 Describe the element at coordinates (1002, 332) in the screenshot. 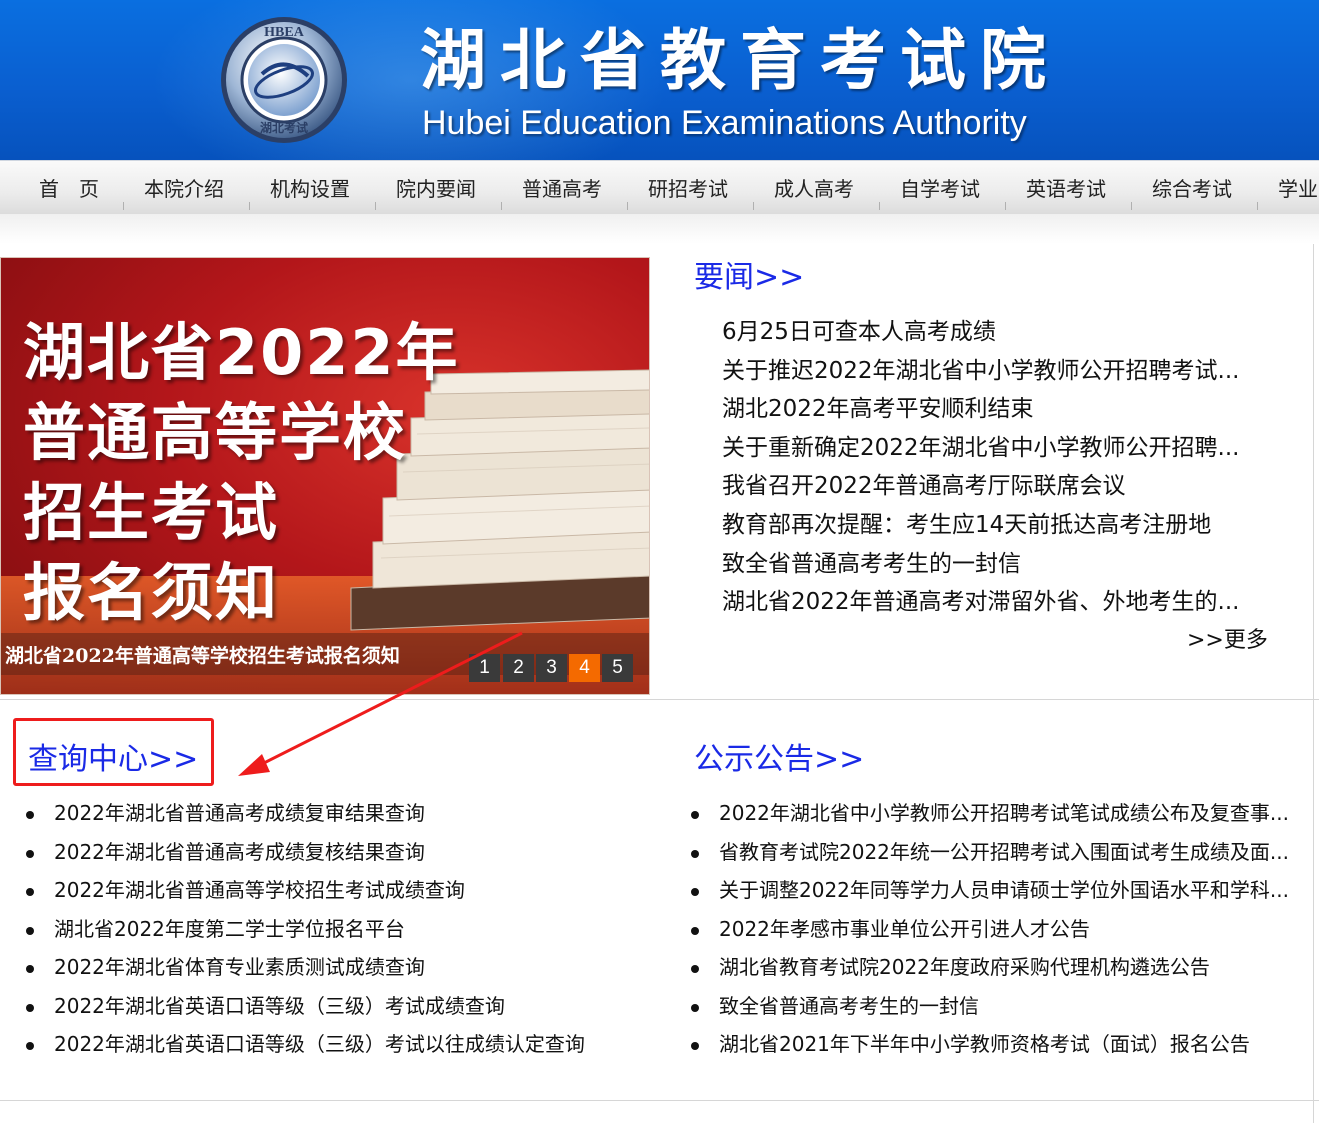

I see `news-item: 6月25日可查本人高考成绩` at that location.